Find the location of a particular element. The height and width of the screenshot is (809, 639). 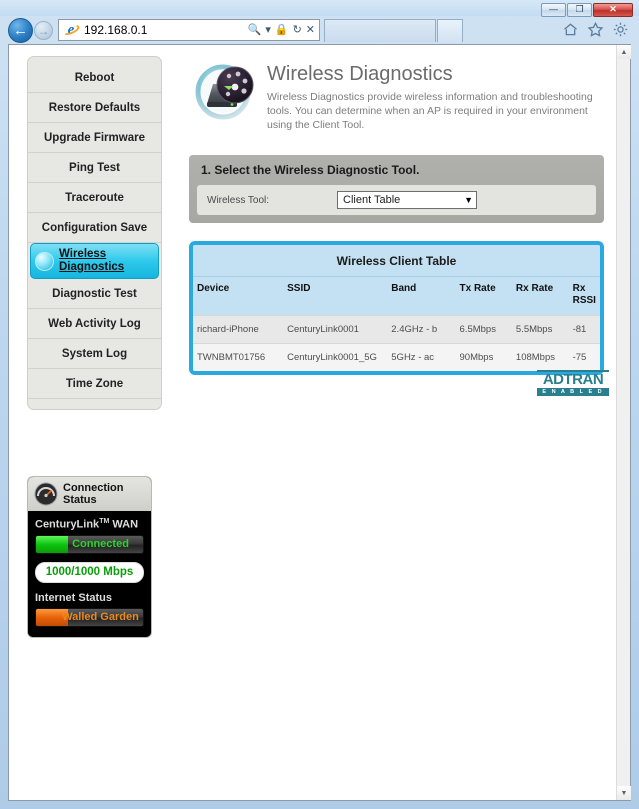

sidebar-item-label: Restore Defaults is located at coordinates (94, 107).